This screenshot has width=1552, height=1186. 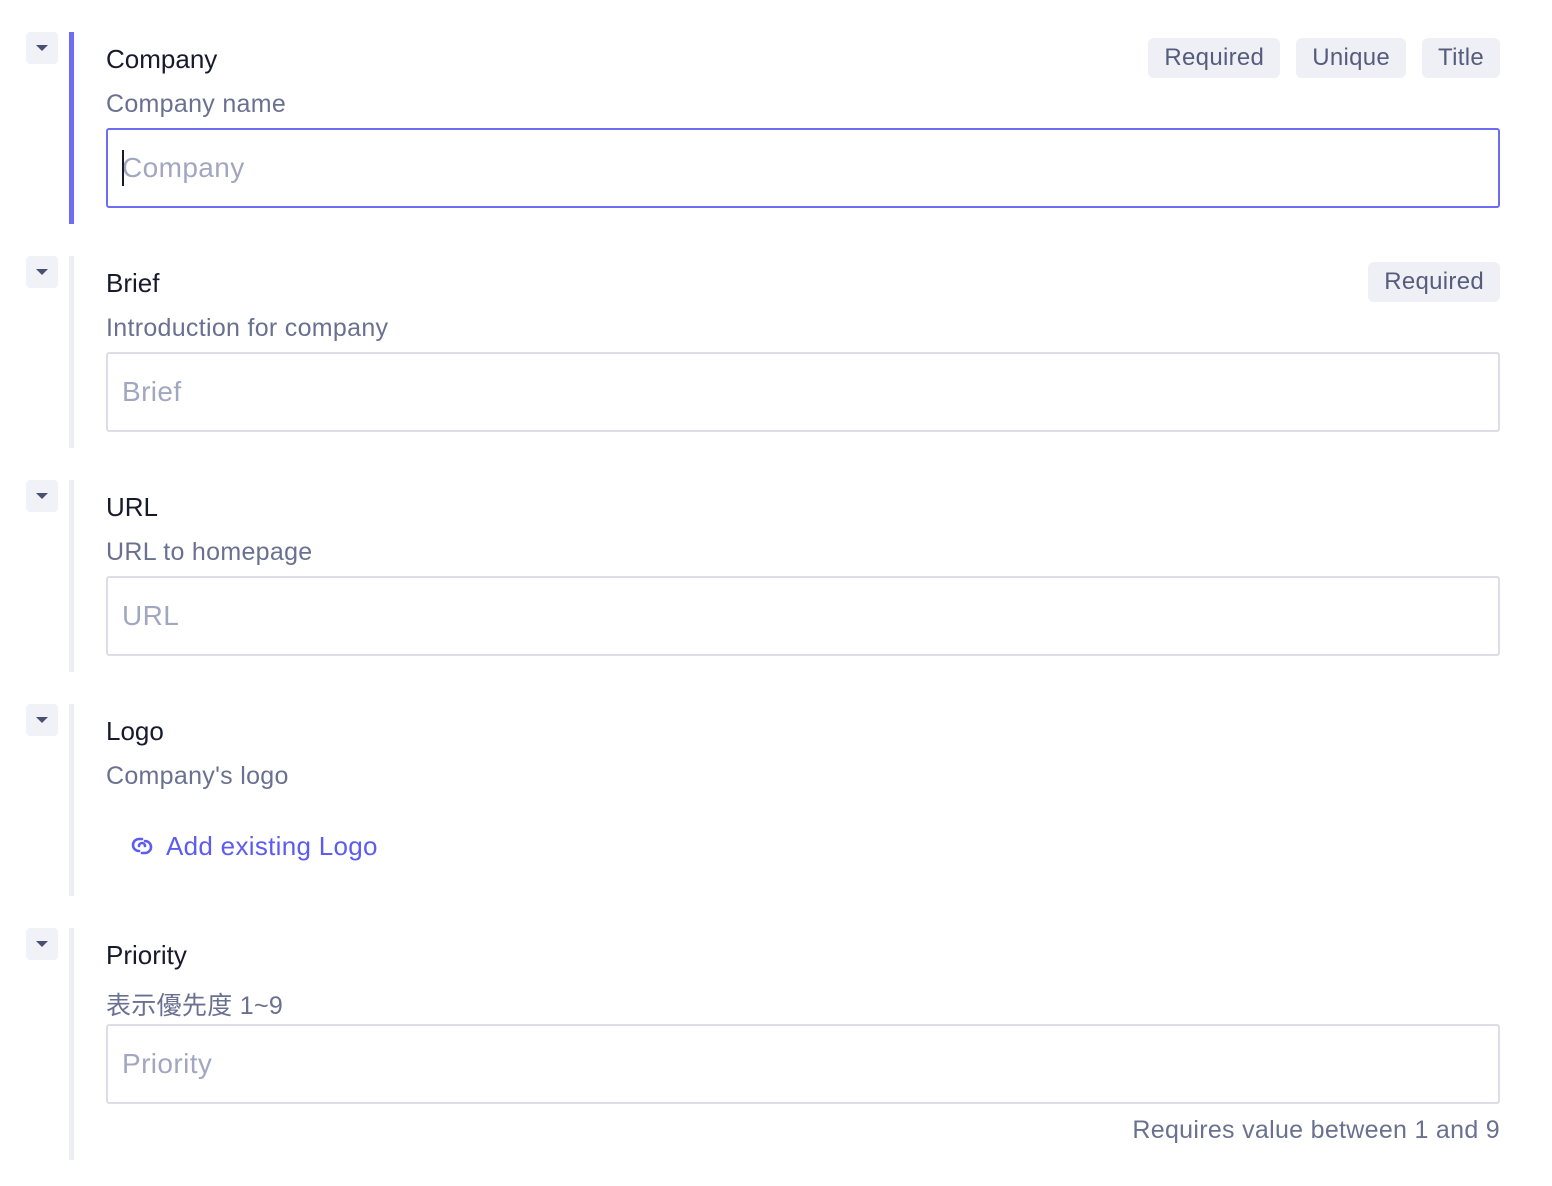 What do you see at coordinates (803, 168) in the screenshot?
I see `company-input` at bounding box center [803, 168].